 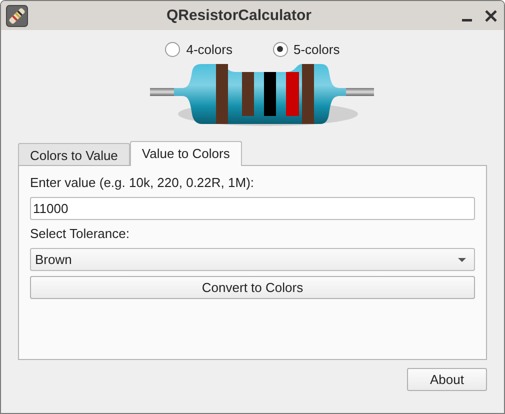 I want to click on caret-icon, so click(x=462, y=259).